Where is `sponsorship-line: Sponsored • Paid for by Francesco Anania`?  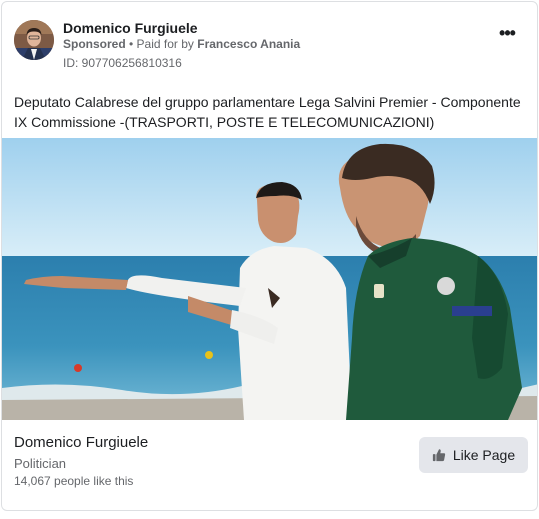 sponsorship-line: Sponsored • Paid for by Francesco Anania is located at coordinates (181, 44).